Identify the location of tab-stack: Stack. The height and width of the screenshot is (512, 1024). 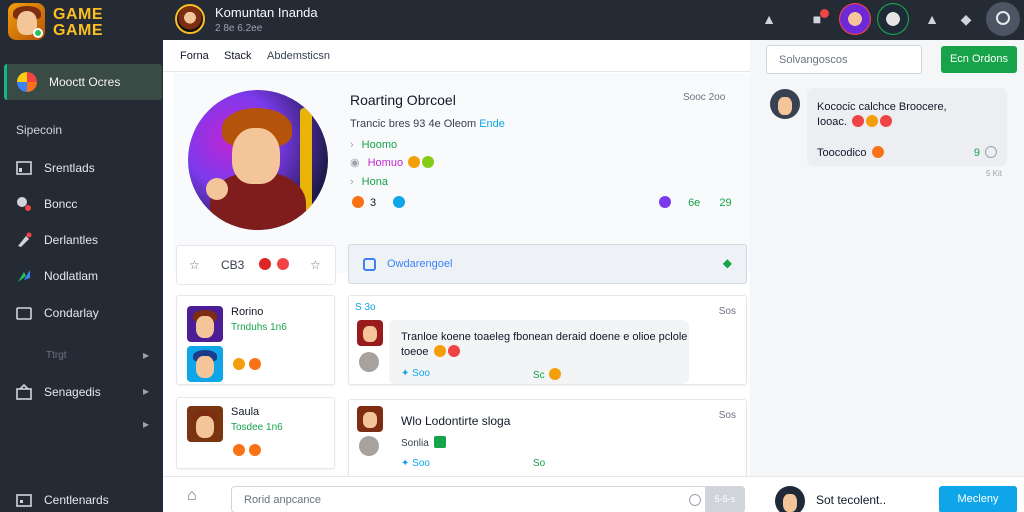
(238, 56).